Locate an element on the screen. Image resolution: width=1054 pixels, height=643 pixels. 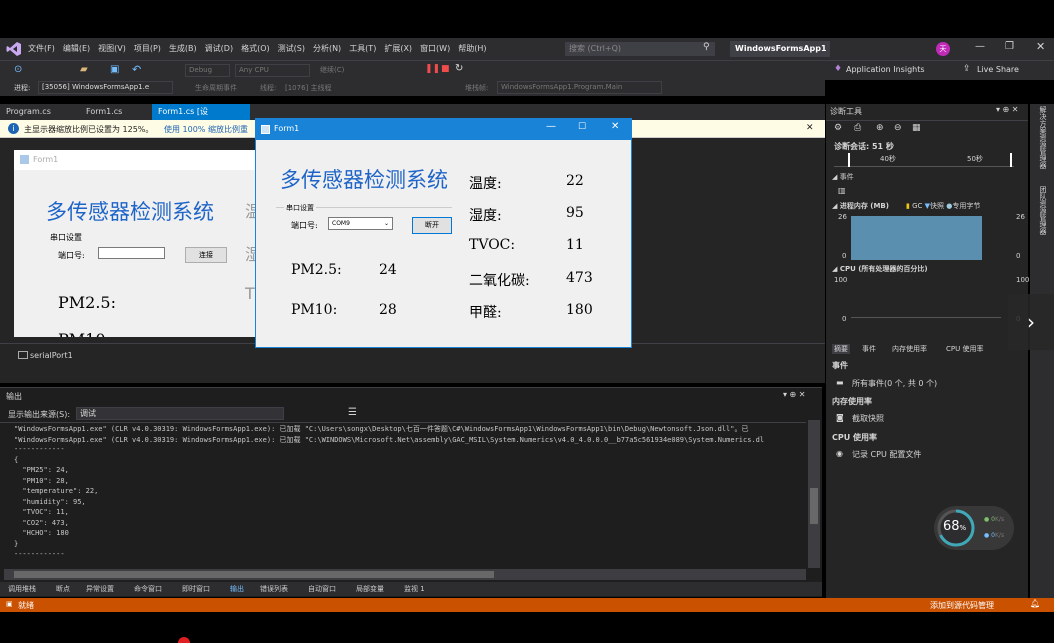
live-share-icon: ⇪ is located at coordinates (967, 69).